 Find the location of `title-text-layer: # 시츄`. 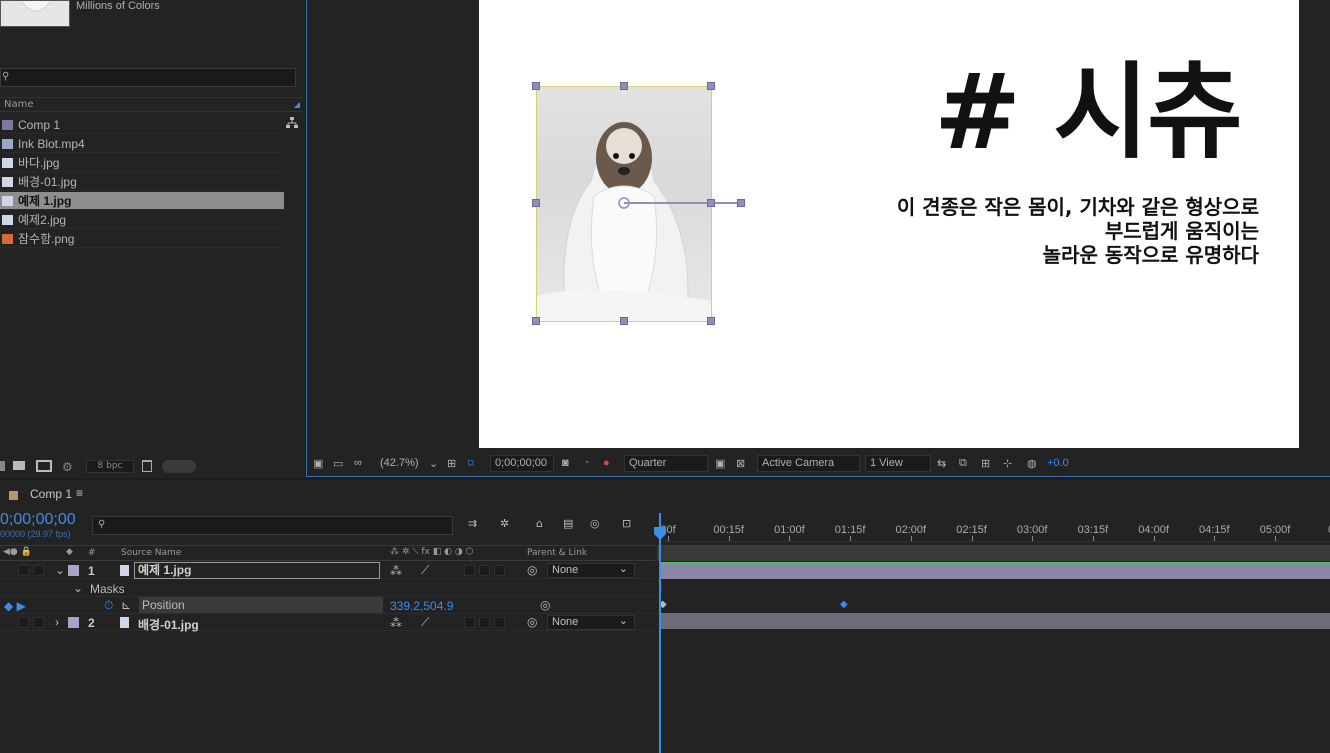

title-text-layer: # 시츄 is located at coordinates (1088, 112).